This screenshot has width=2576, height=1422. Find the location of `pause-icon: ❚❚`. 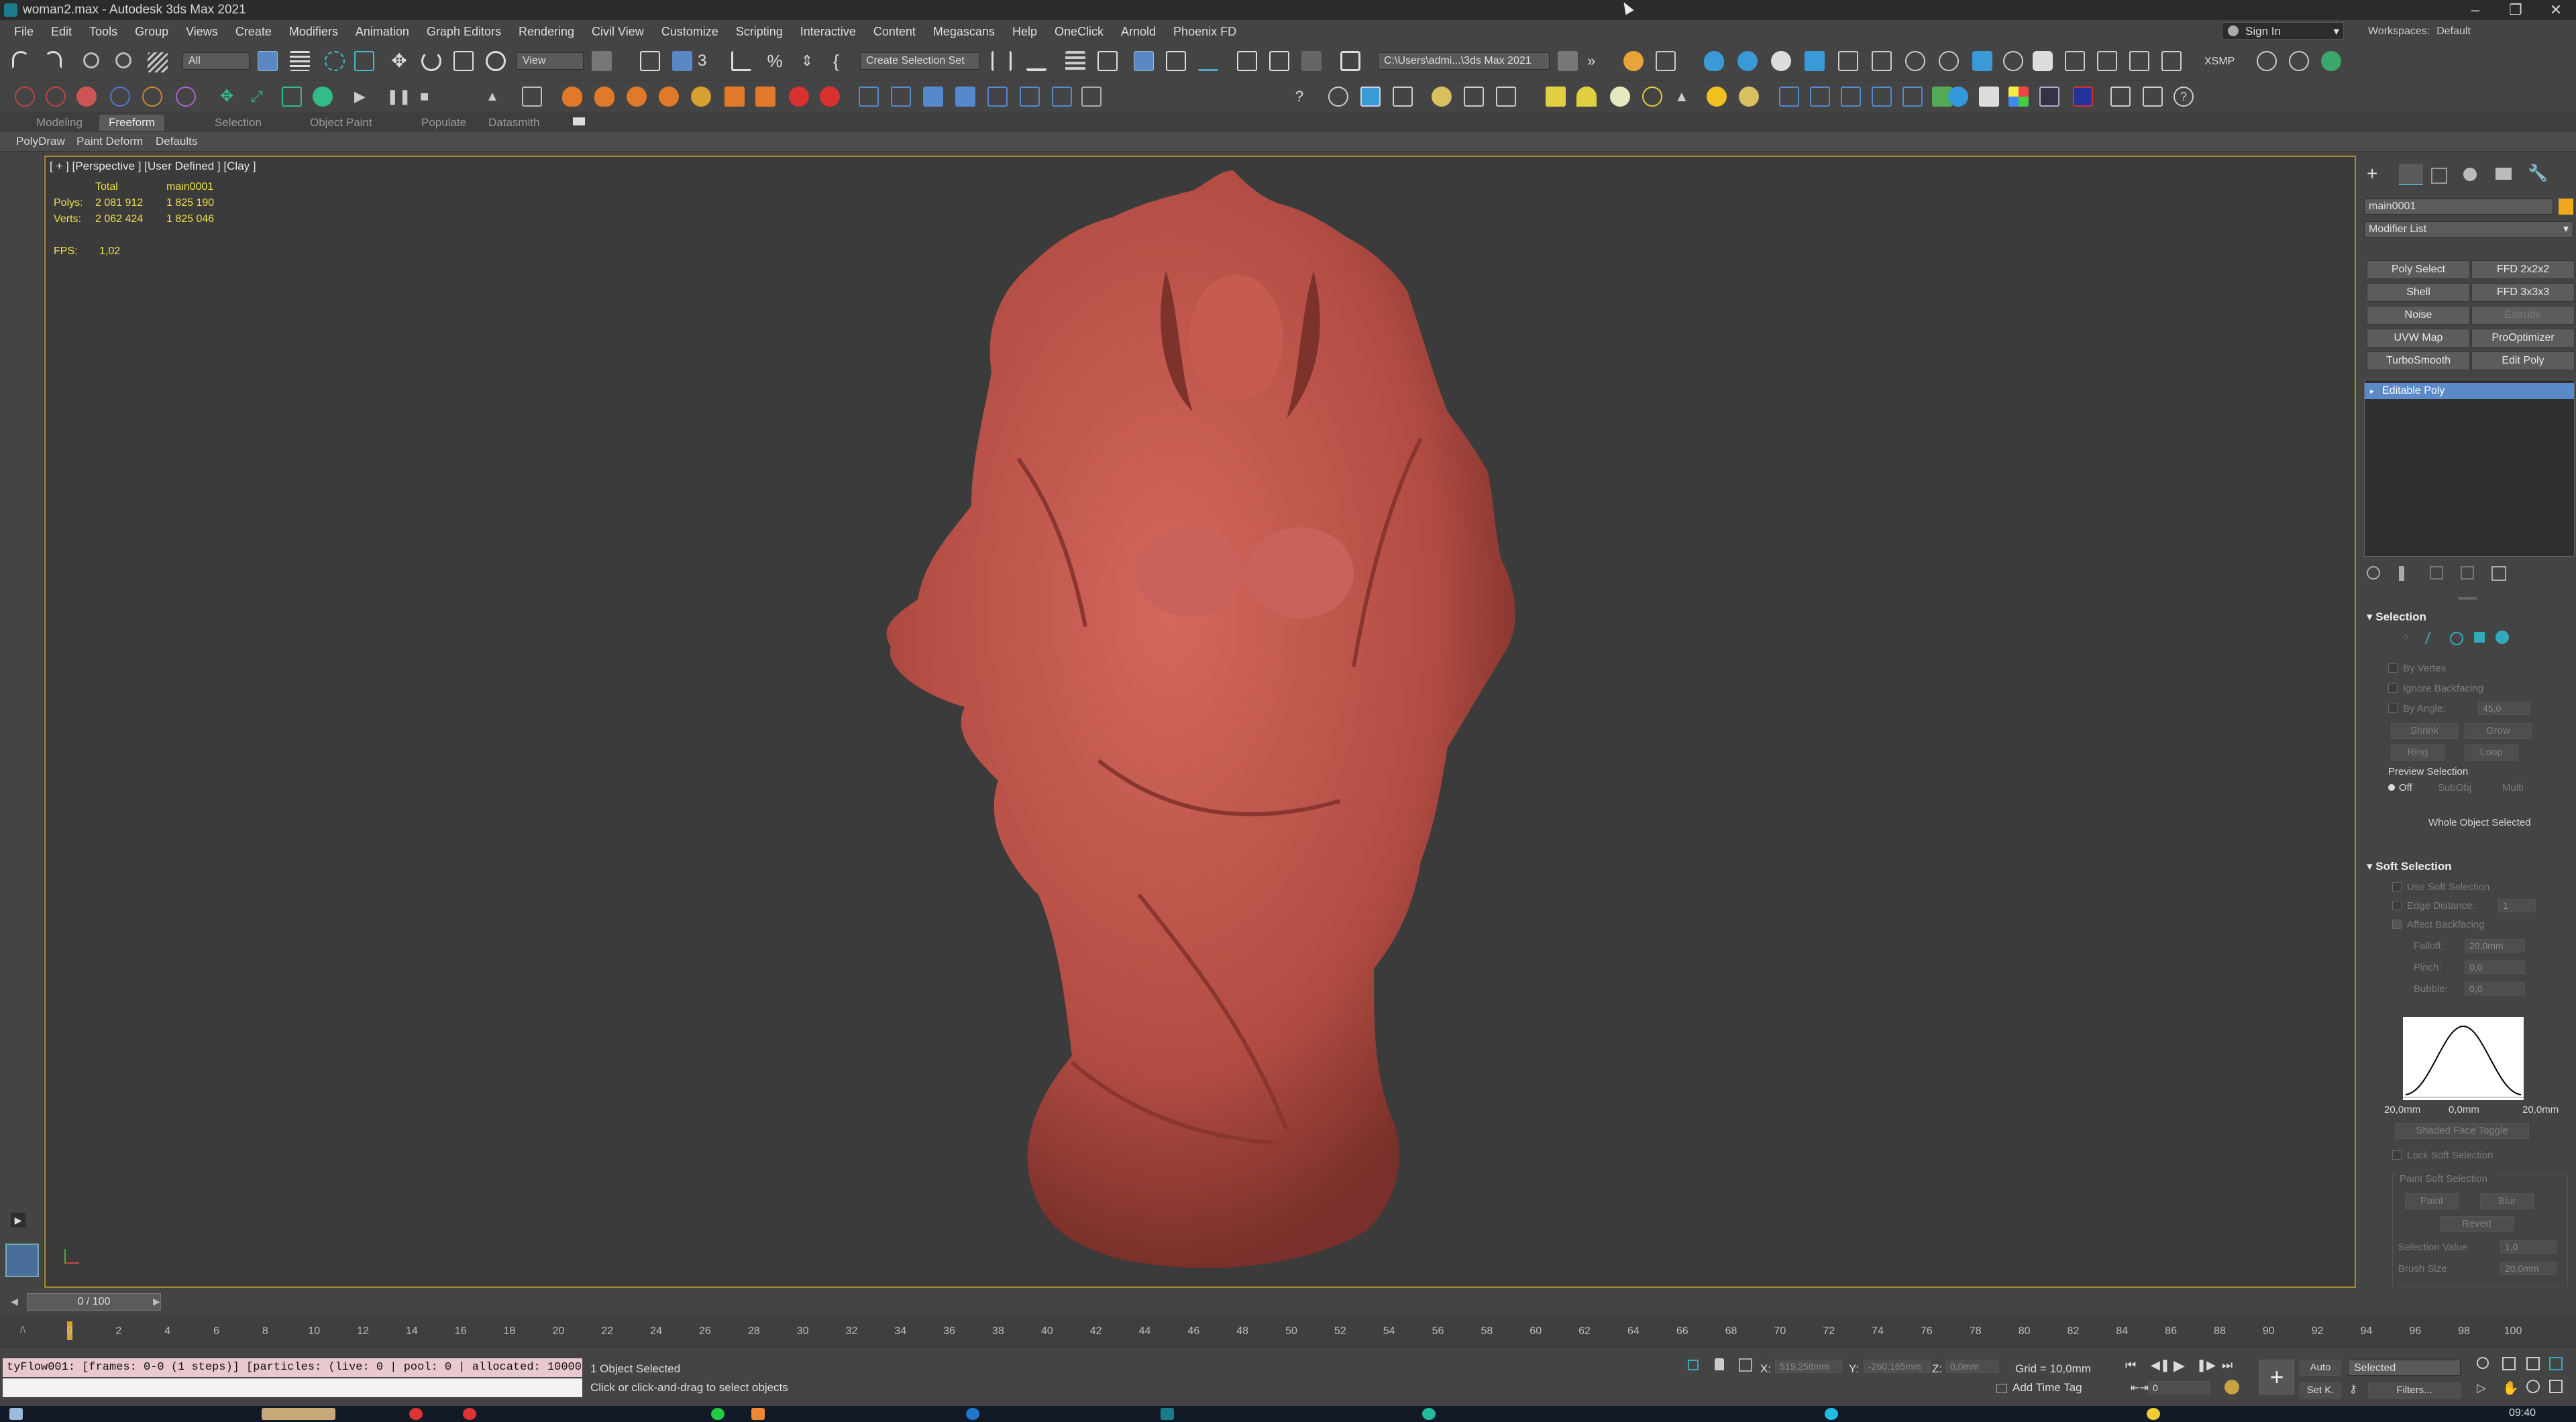

pause-icon: ❚❚ is located at coordinates (398, 97).